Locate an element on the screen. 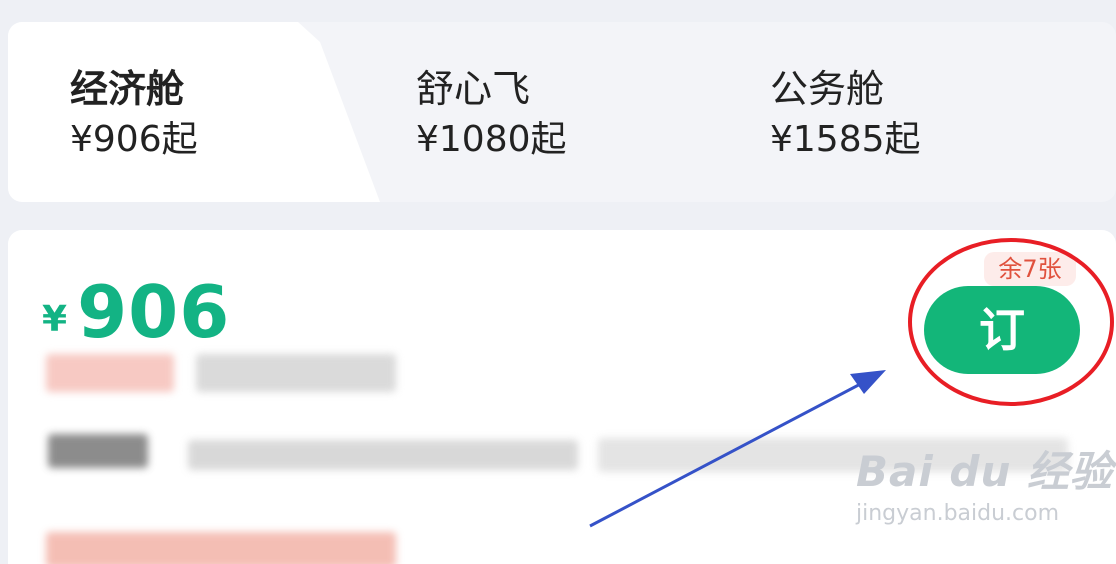  arrow-shaft is located at coordinates (729, 453).